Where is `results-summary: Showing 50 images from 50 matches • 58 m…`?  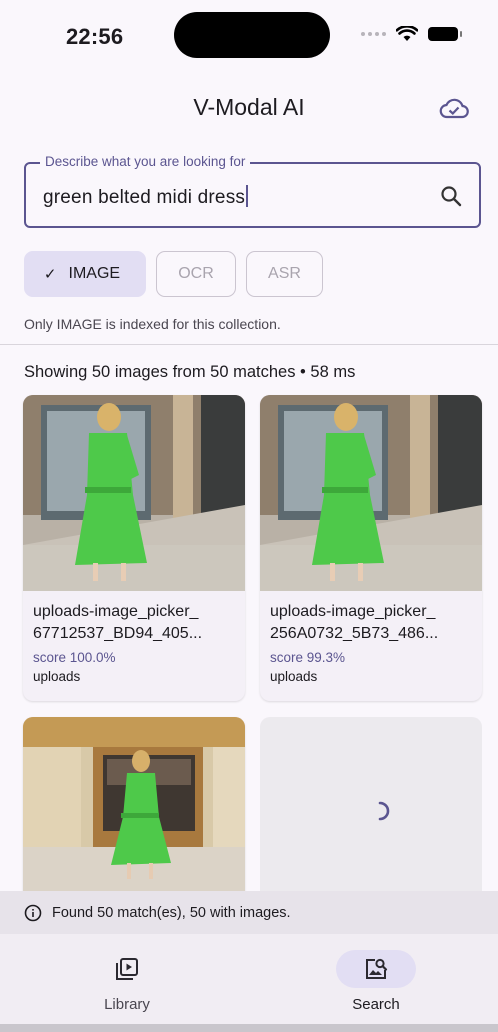
results-summary: Showing 50 images from 50 matches • 58 m… is located at coordinates (190, 372).